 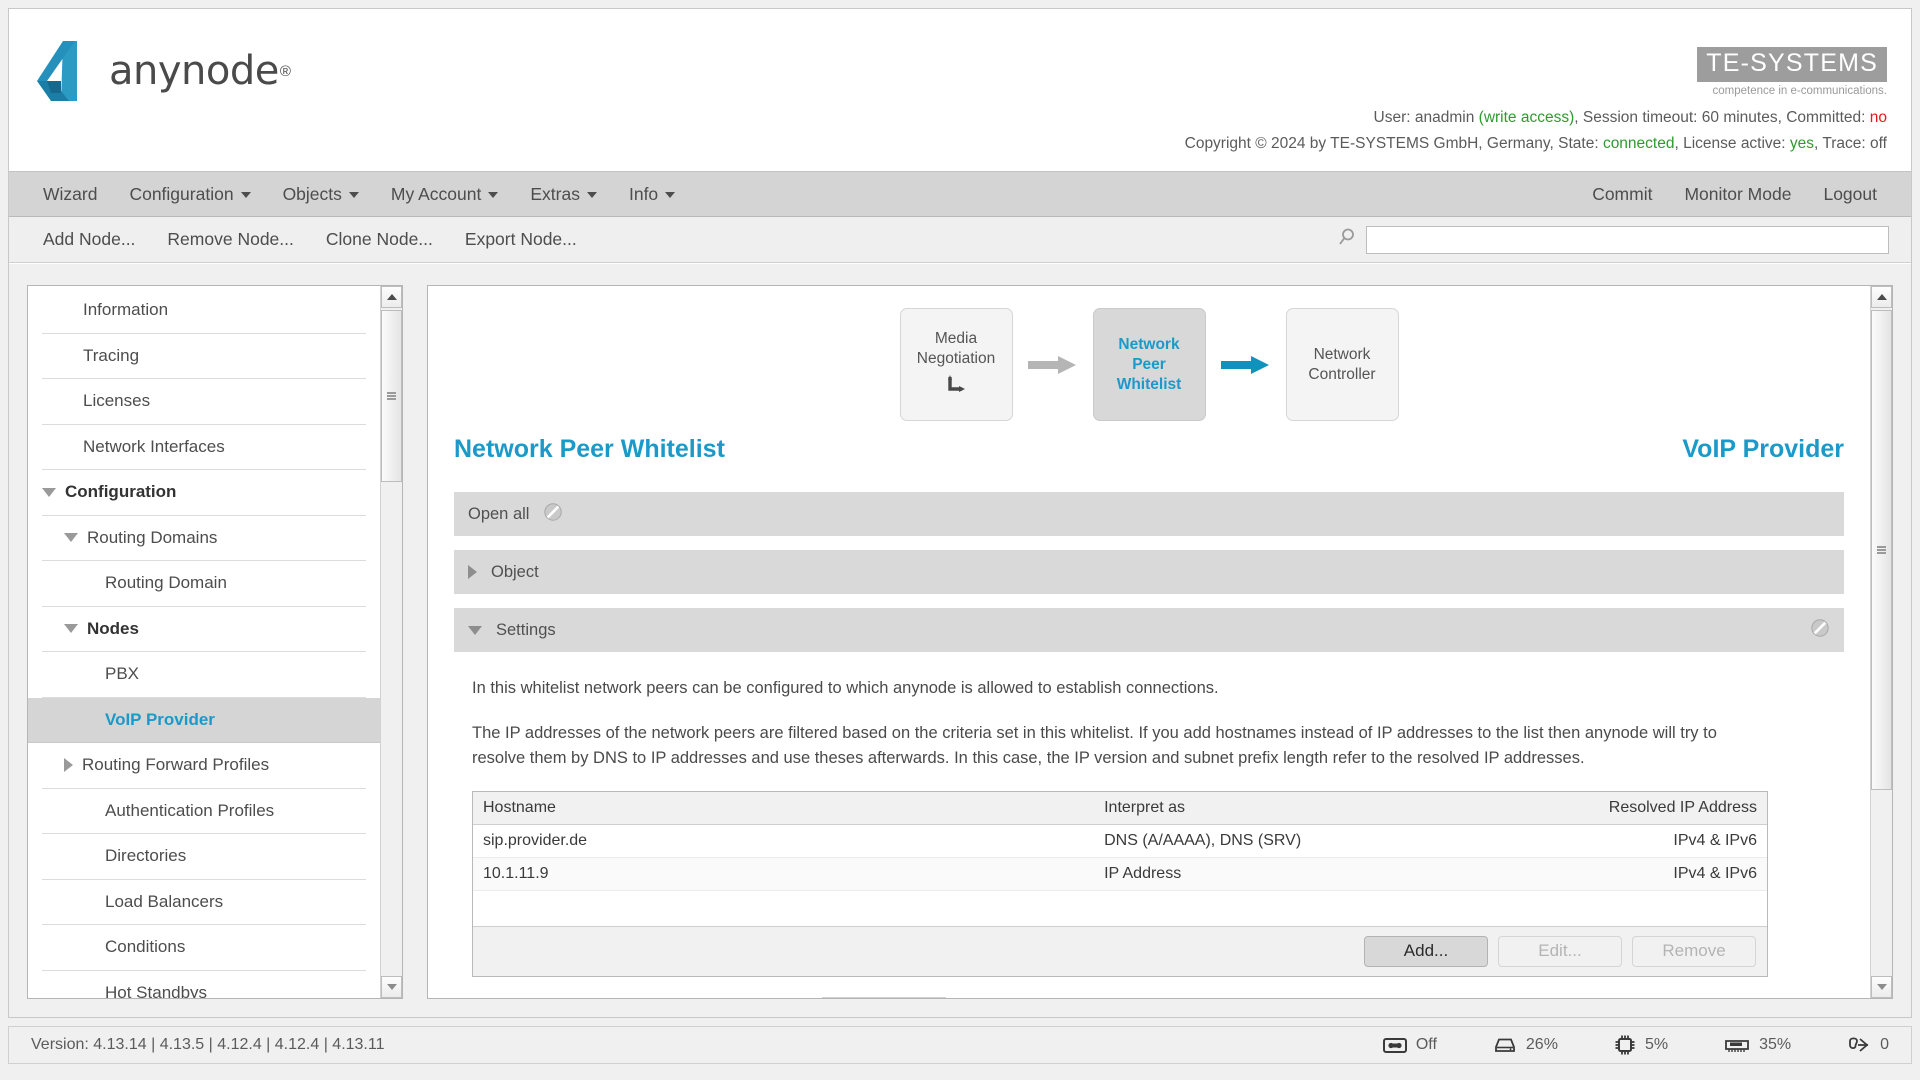 What do you see at coordinates (204, 356) in the screenshot?
I see `sidebar-item-tracing: Tracing` at bounding box center [204, 356].